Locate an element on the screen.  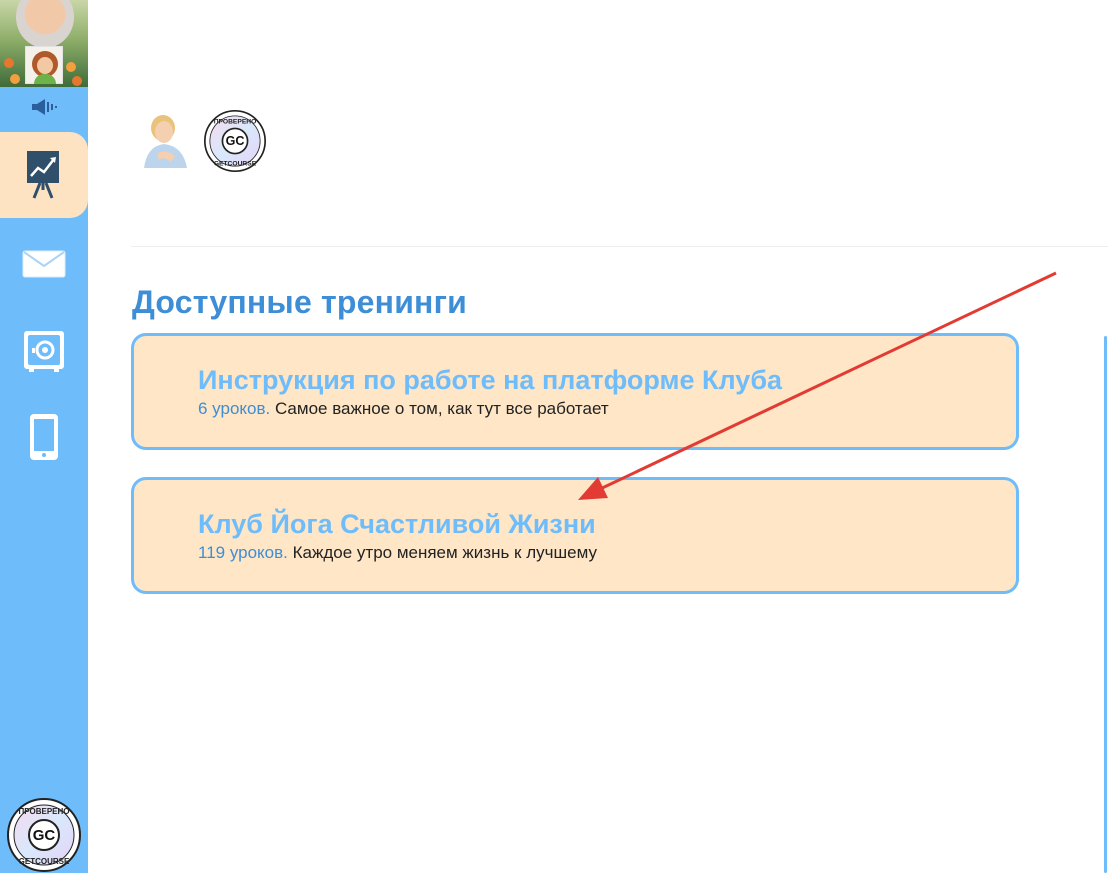
header-divider is located at coordinates (619, 246).